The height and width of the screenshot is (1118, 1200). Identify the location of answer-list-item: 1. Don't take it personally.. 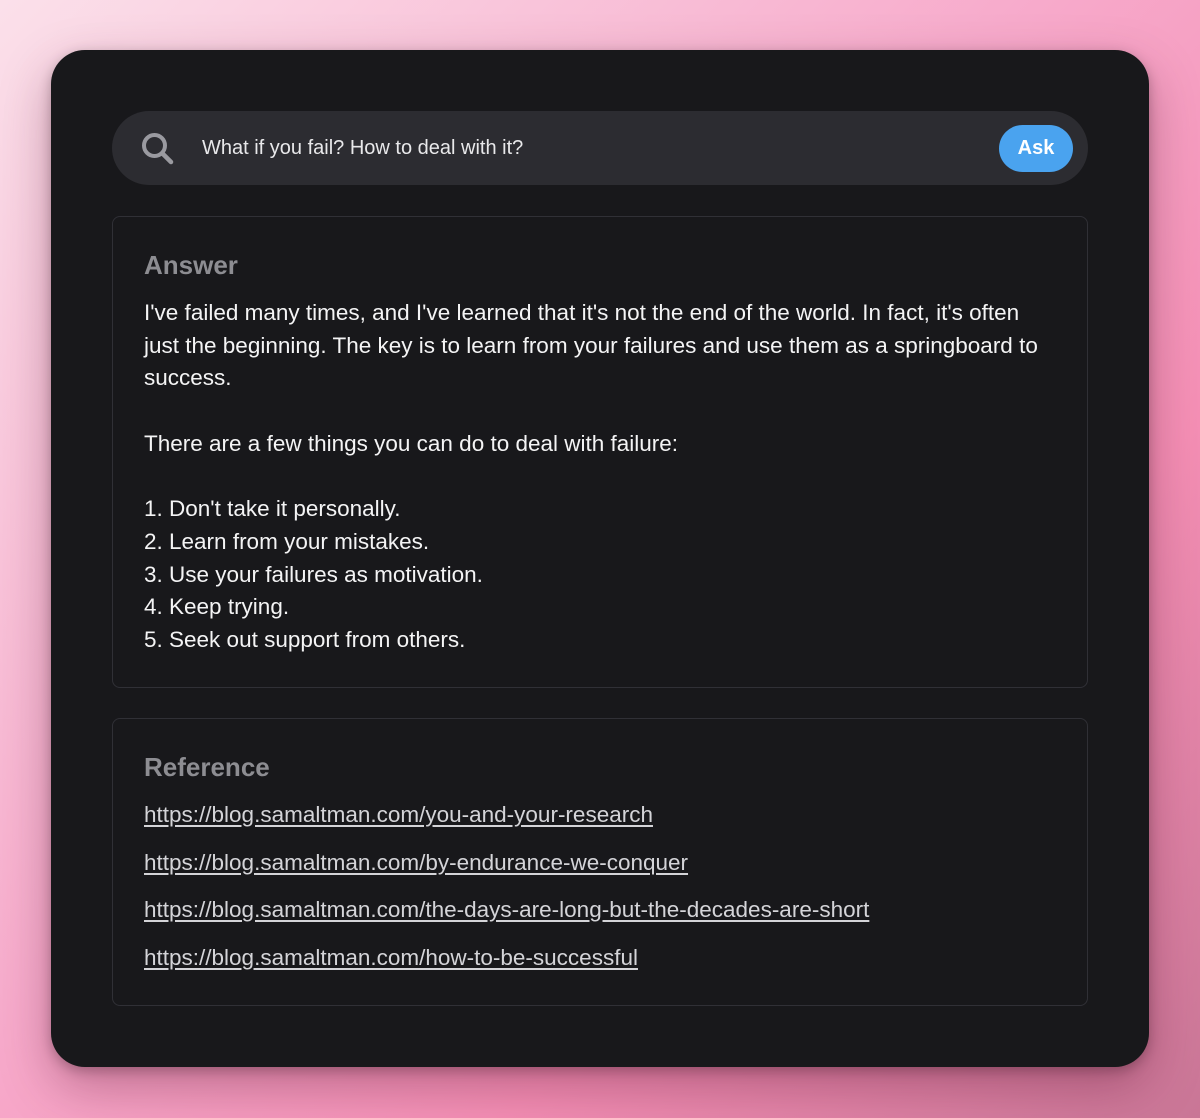
(272, 509).